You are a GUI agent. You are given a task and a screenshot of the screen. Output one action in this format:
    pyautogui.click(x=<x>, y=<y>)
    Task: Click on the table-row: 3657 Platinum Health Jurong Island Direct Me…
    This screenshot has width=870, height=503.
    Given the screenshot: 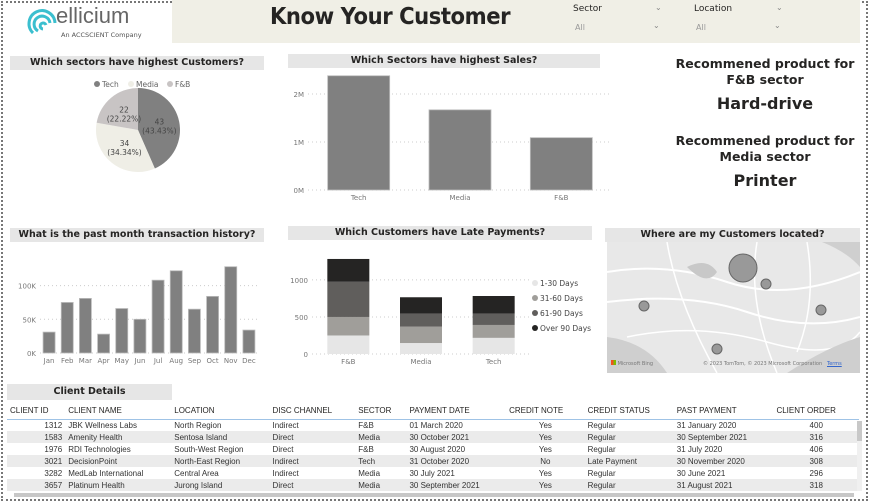 What is the action you would take?
    pyautogui.click(x=433, y=485)
    